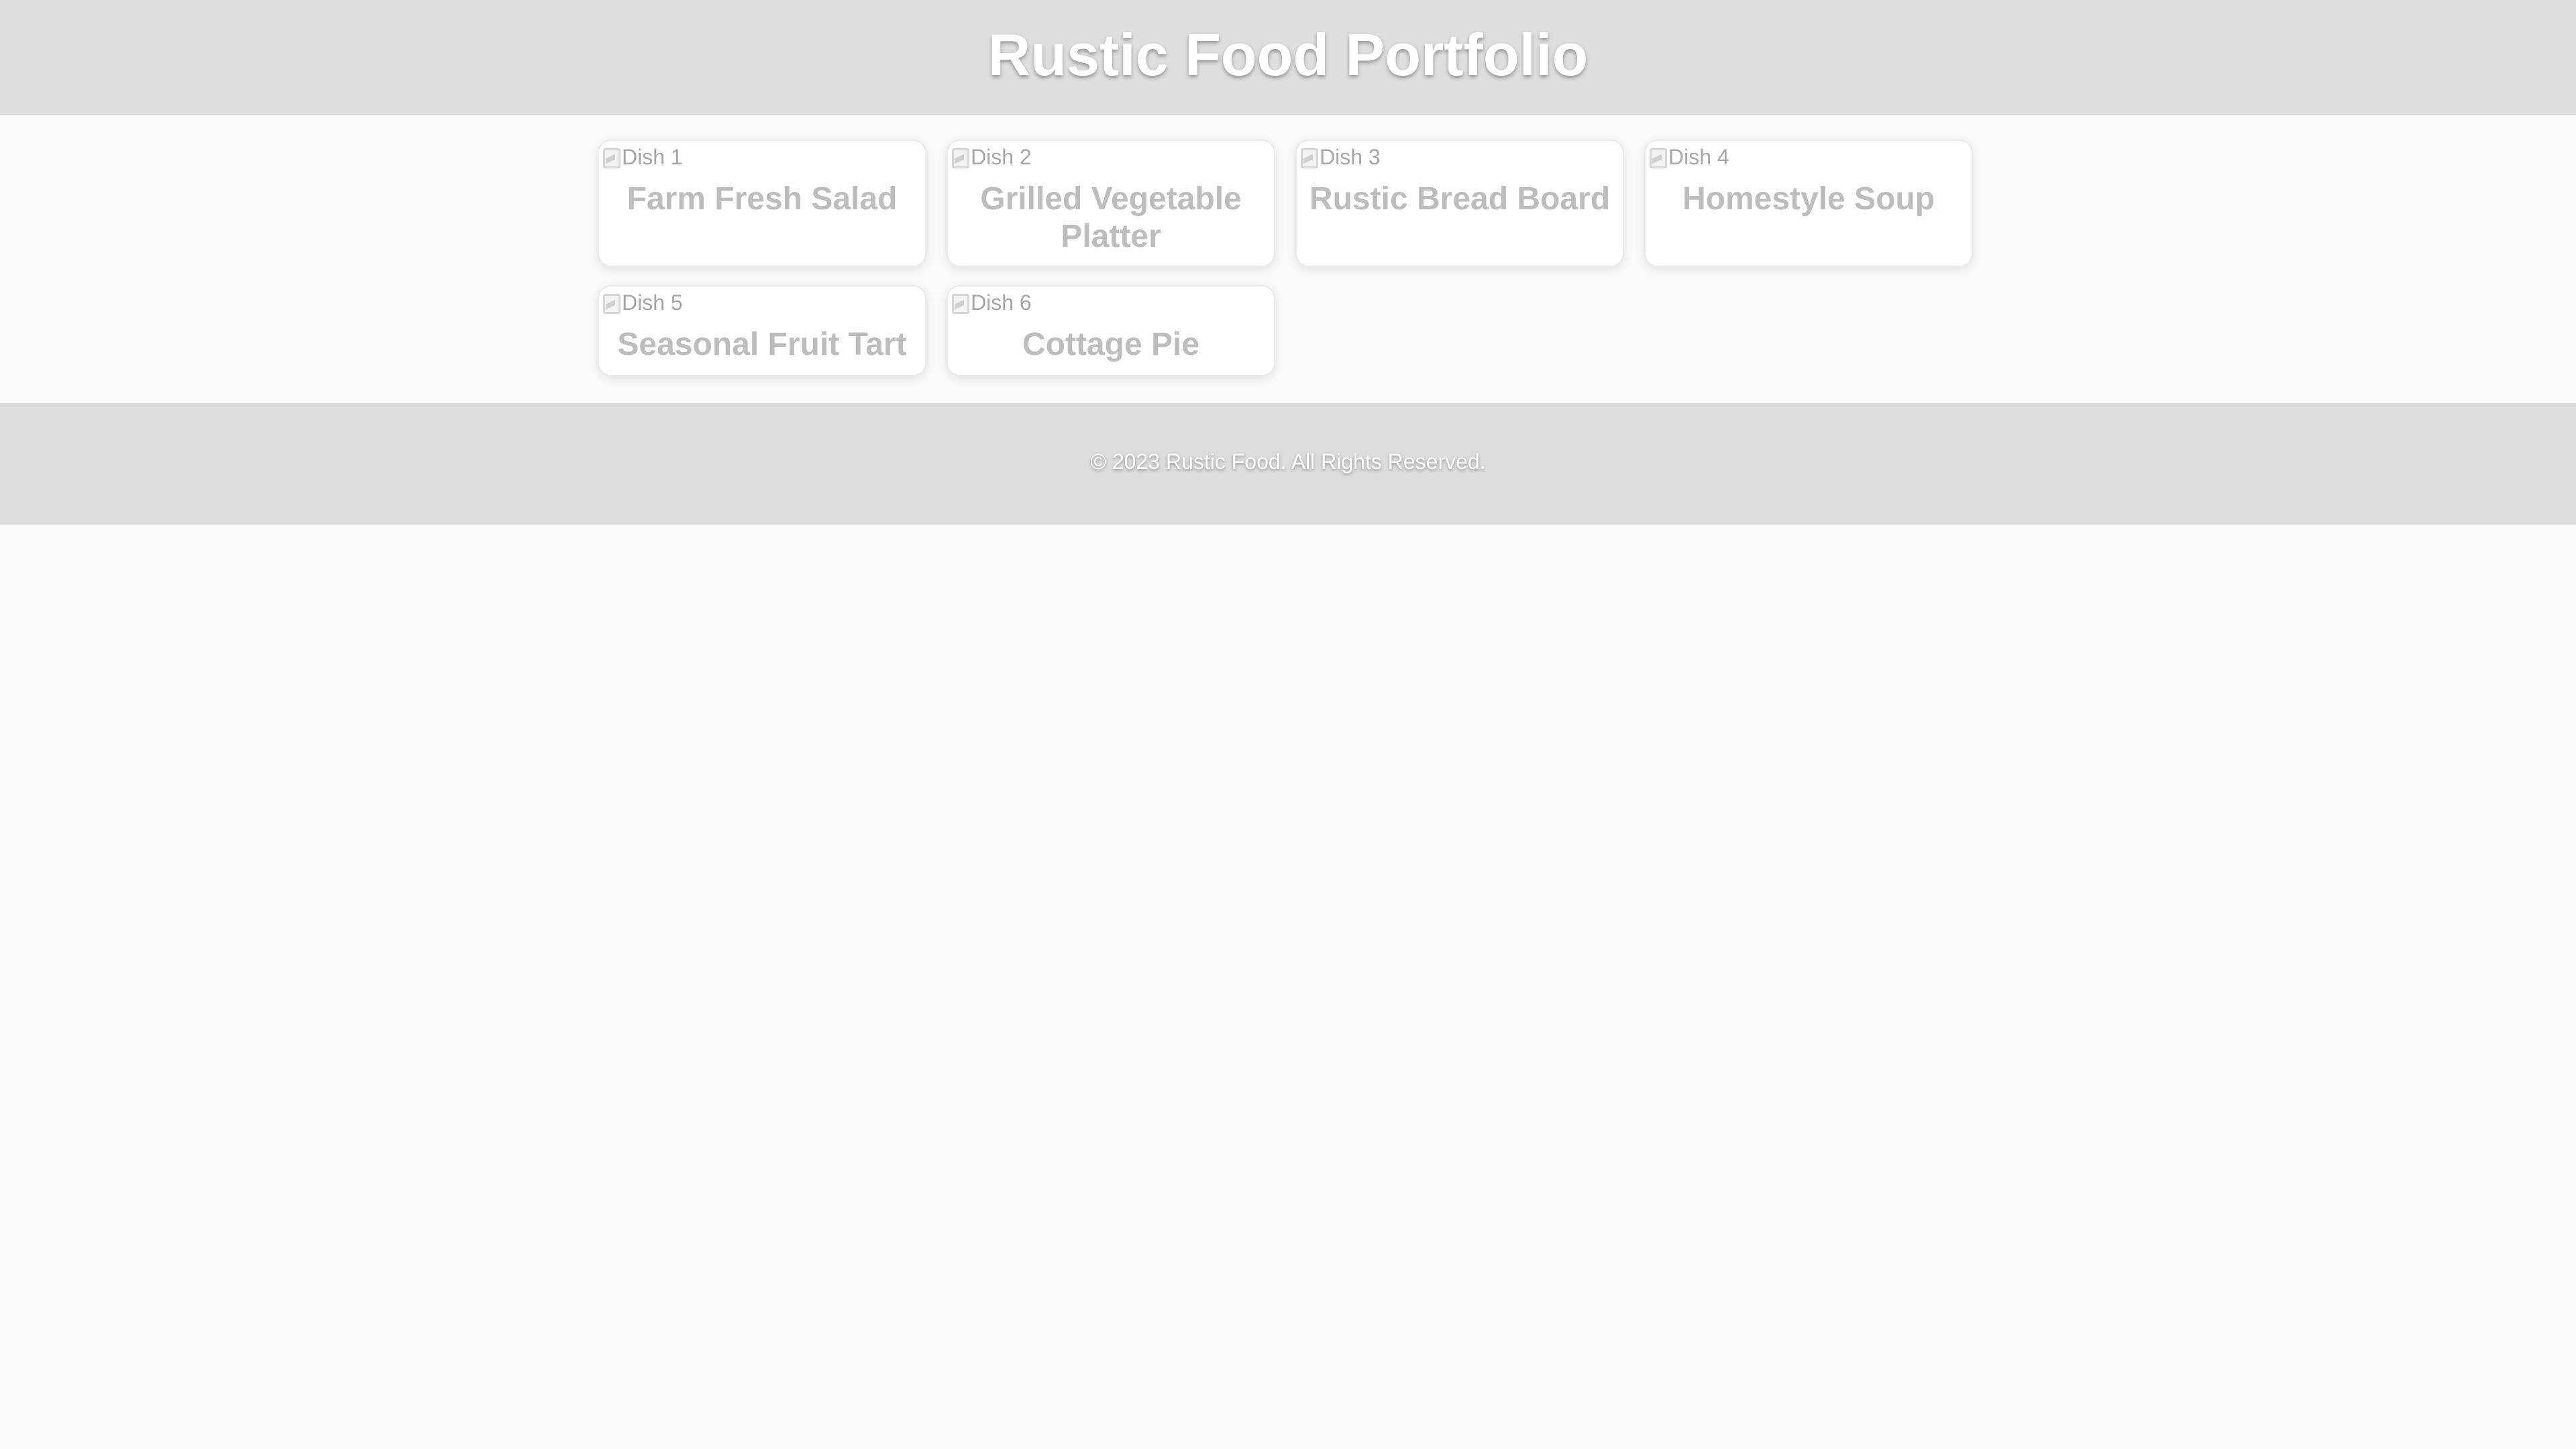 This screenshot has height=1449, width=2576. I want to click on dish-card: Dish 3 Rustic Bread Board, so click(1459, 203).